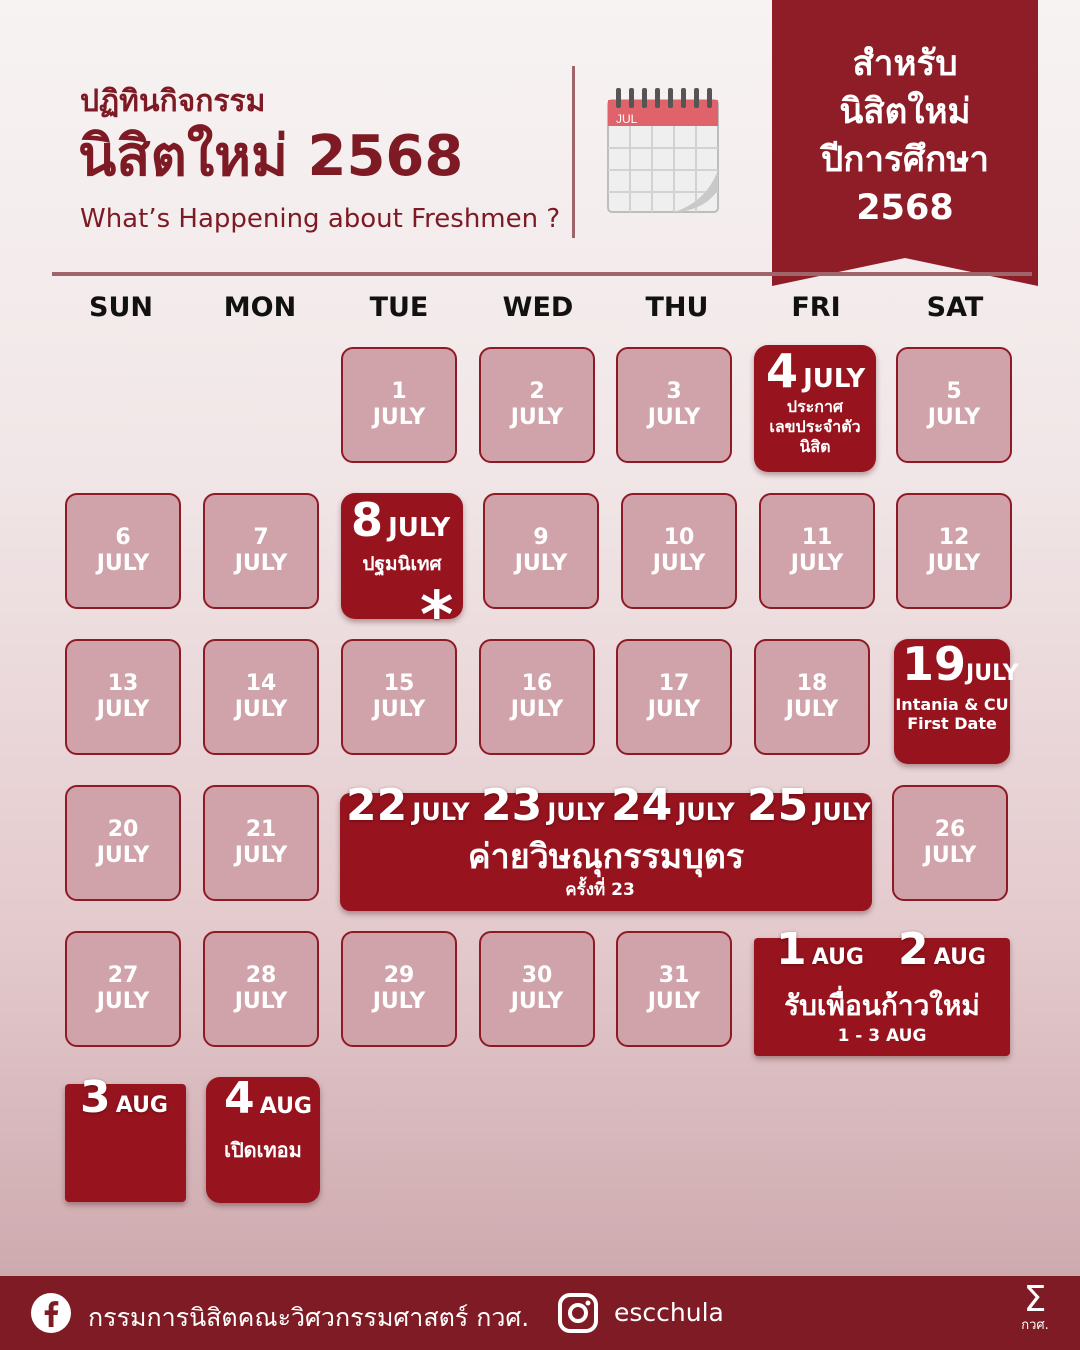 The image size is (1080, 1350). Describe the element at coordinates (308, 1318) in the screenshot. I see `facebook-page-name: กรรมการนิสิตคณะวิศวกรรมศาสตร์ กวศ.` at that location.